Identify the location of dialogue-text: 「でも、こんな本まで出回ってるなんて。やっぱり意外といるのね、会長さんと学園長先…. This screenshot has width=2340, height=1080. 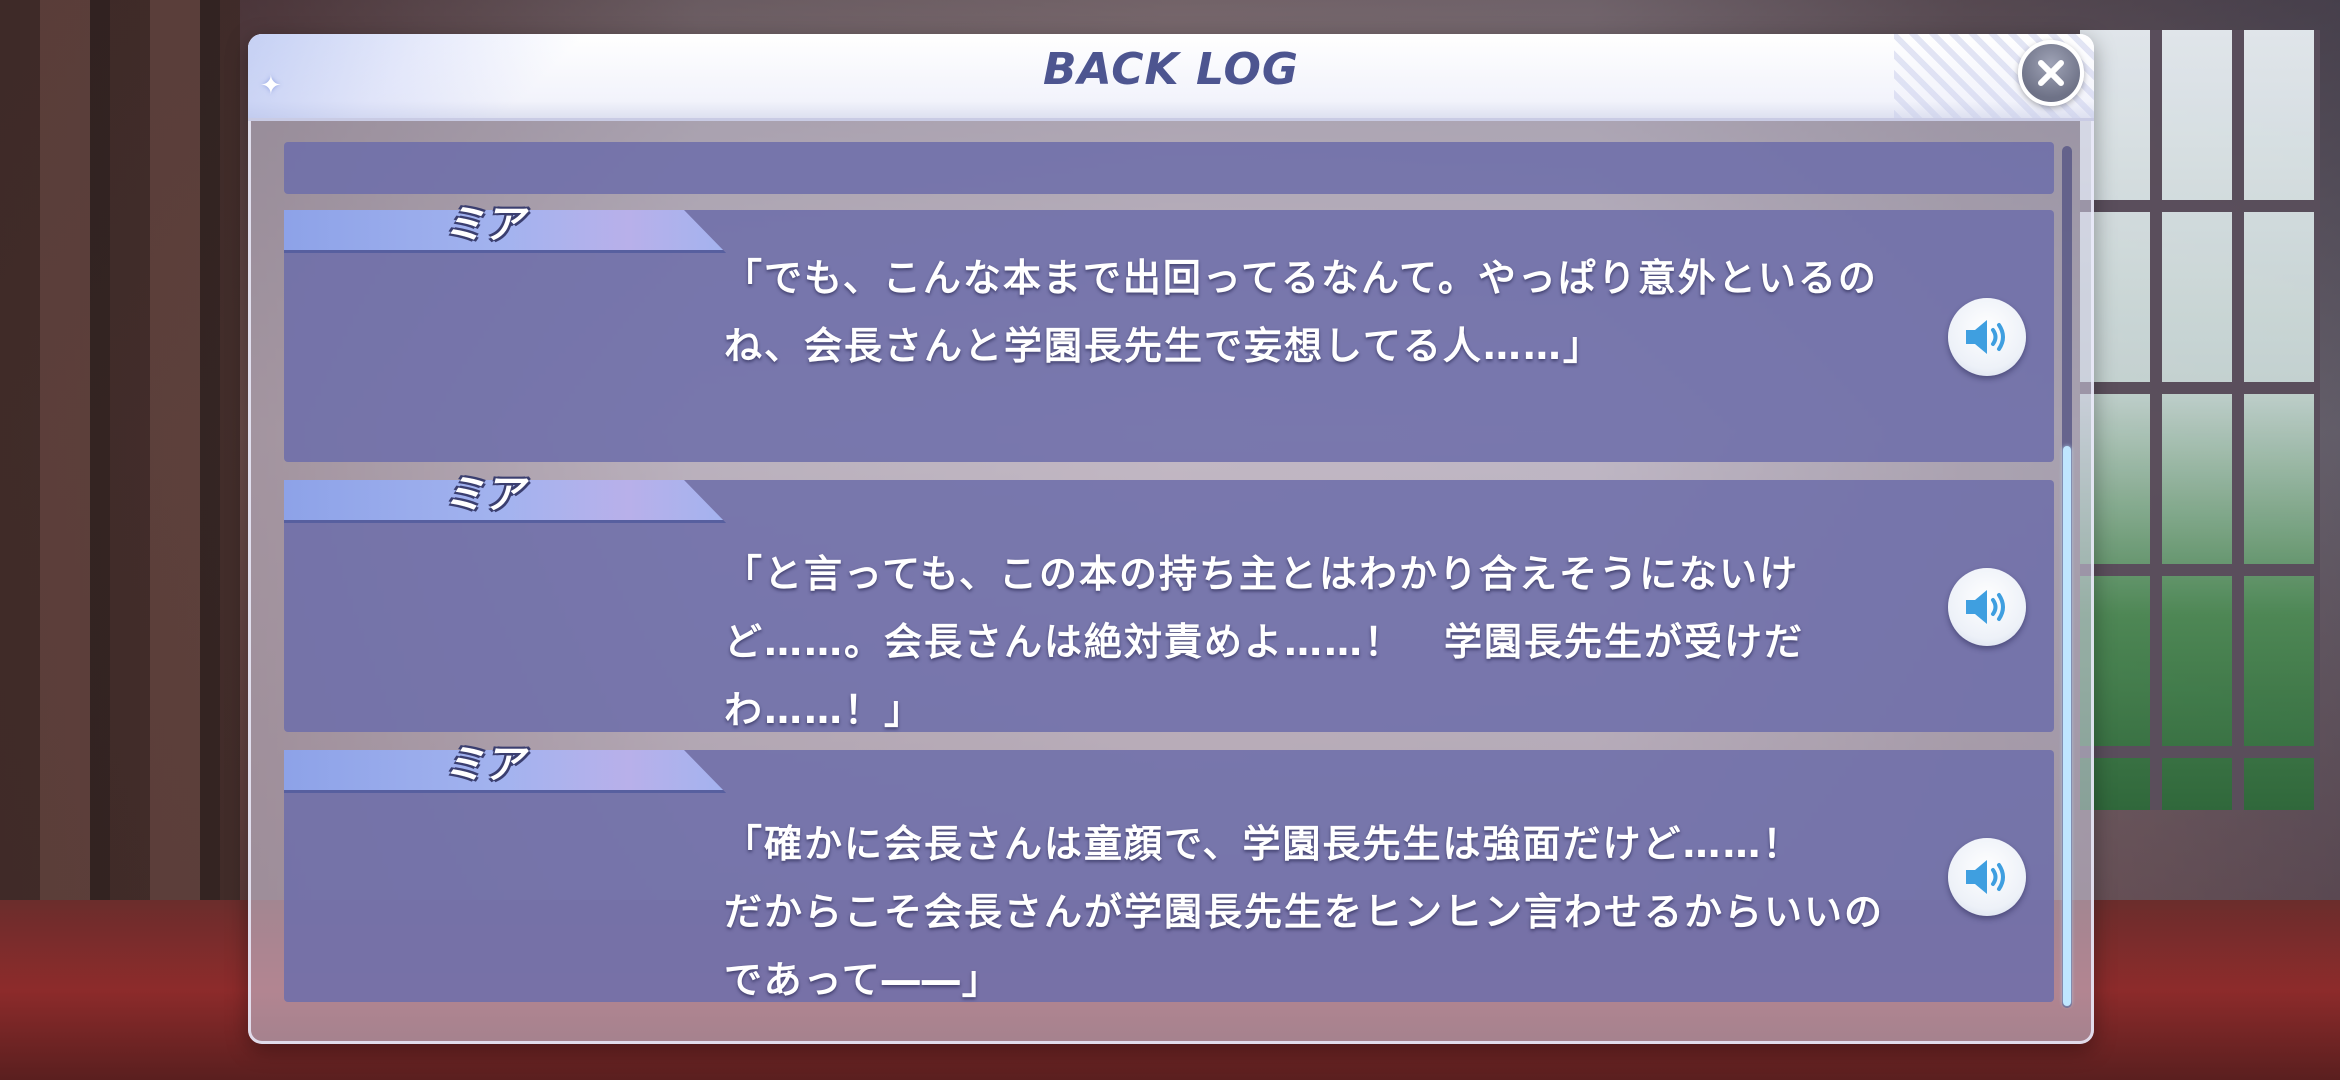
(1301, 312).